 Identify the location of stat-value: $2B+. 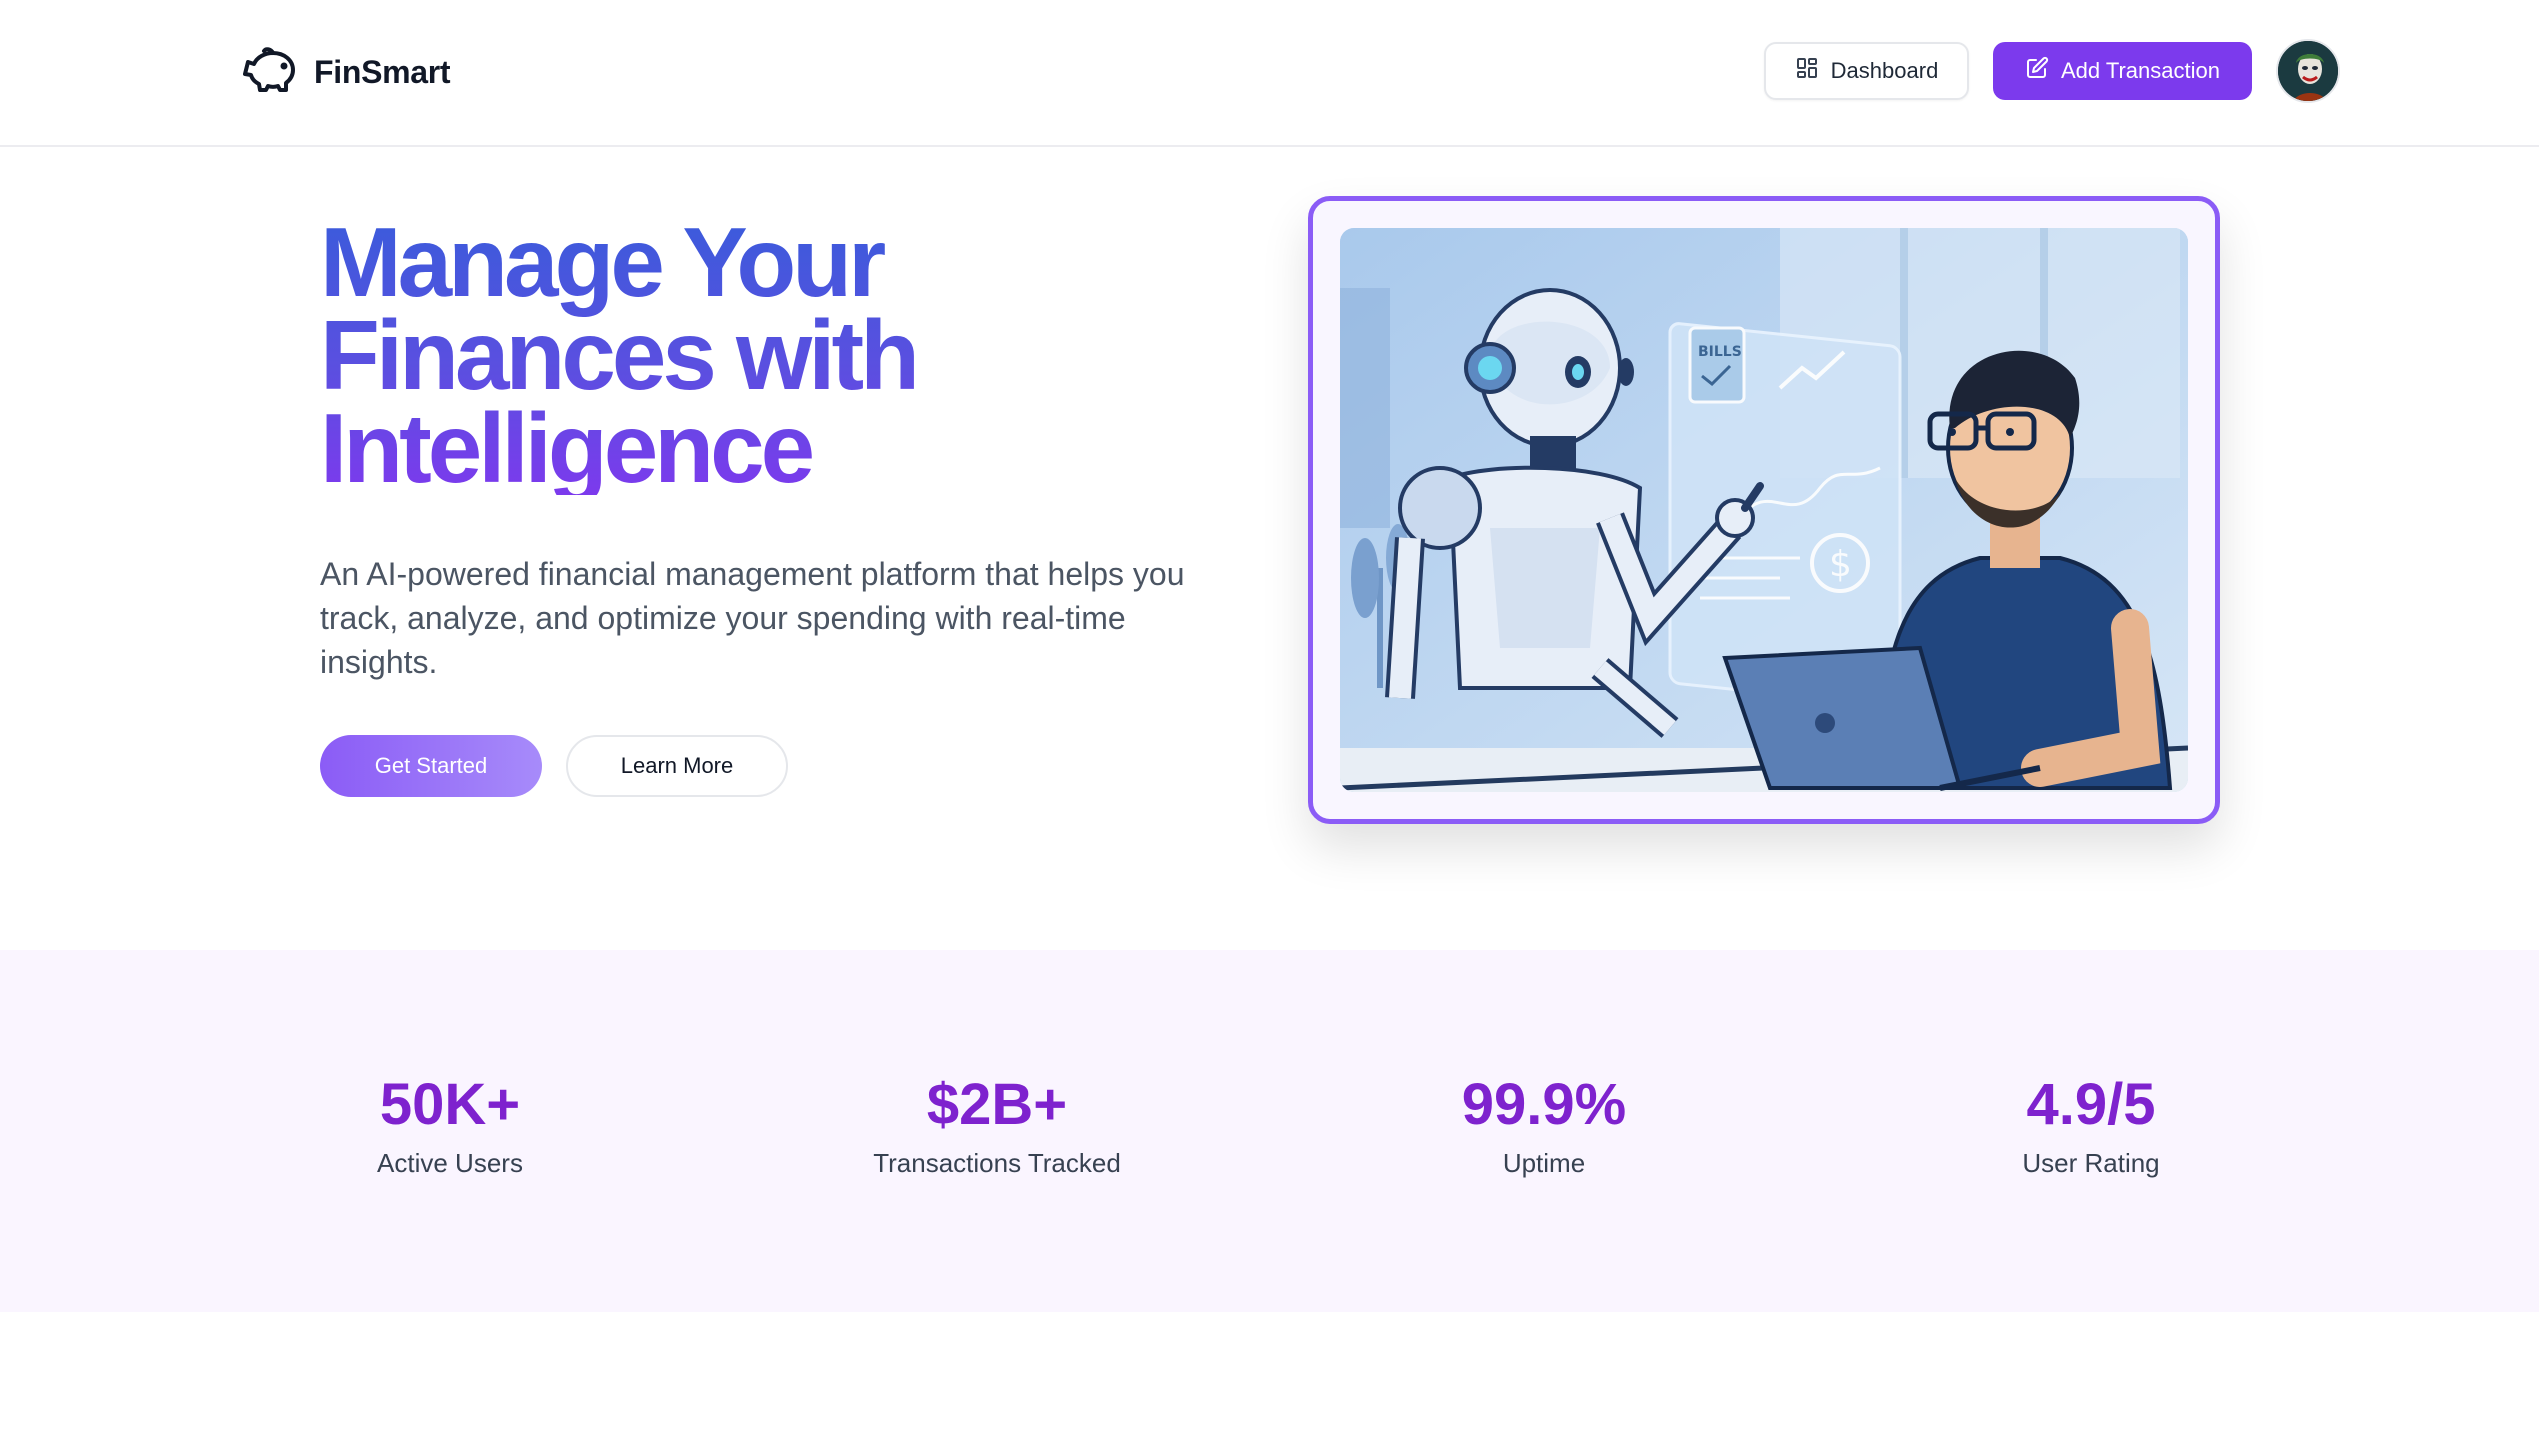
(997, 1104).